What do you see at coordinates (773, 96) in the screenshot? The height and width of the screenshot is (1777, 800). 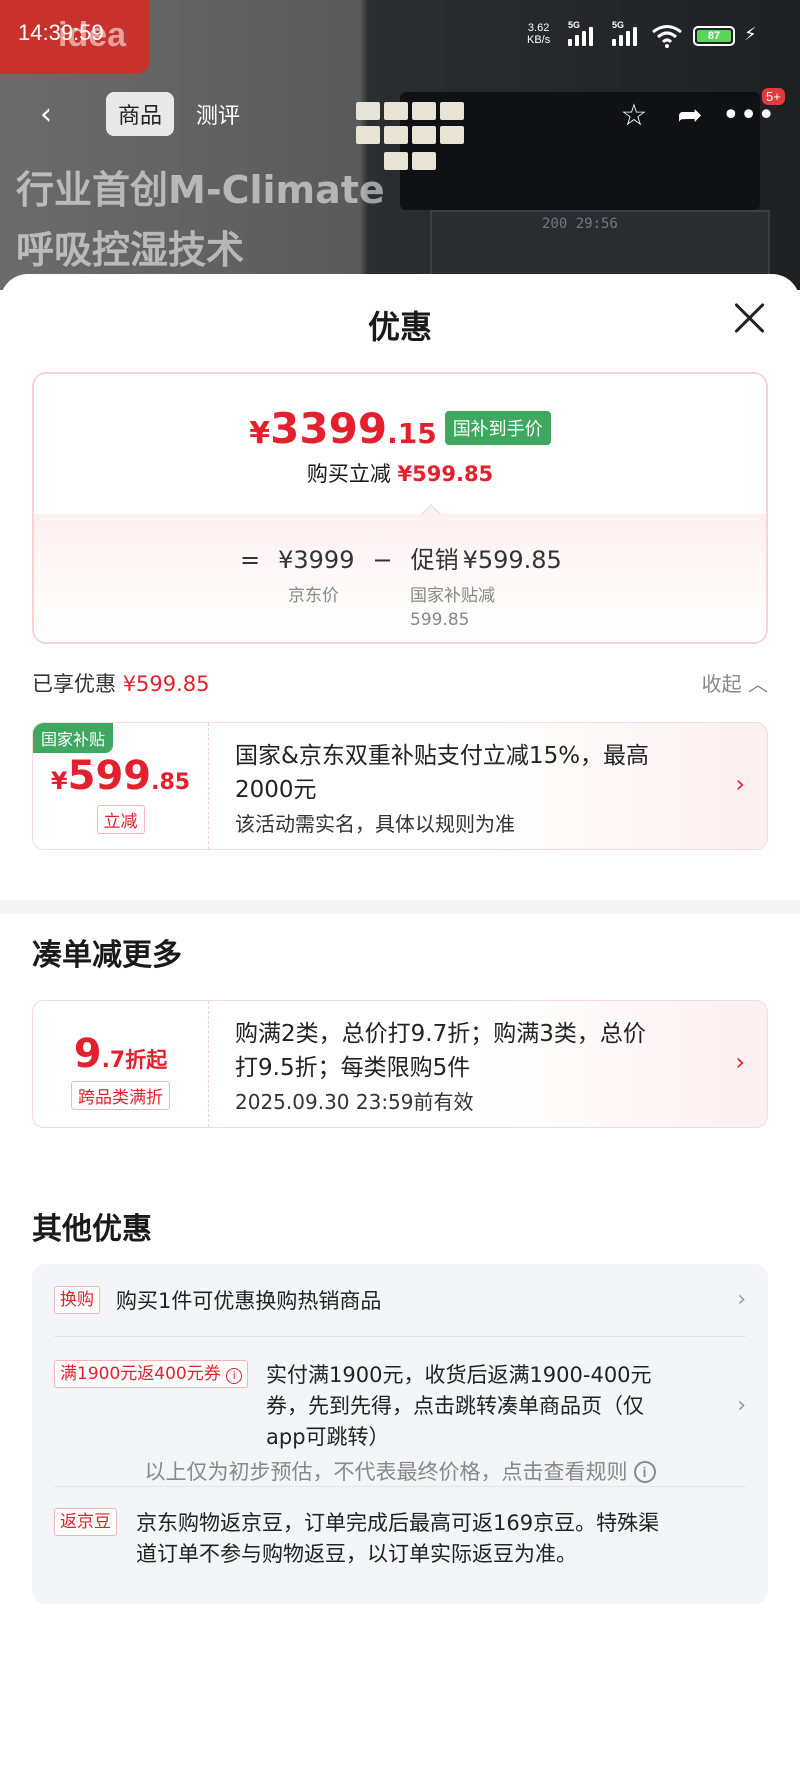 I see `cart-badge: 5+` at bounding box center [773, 96].